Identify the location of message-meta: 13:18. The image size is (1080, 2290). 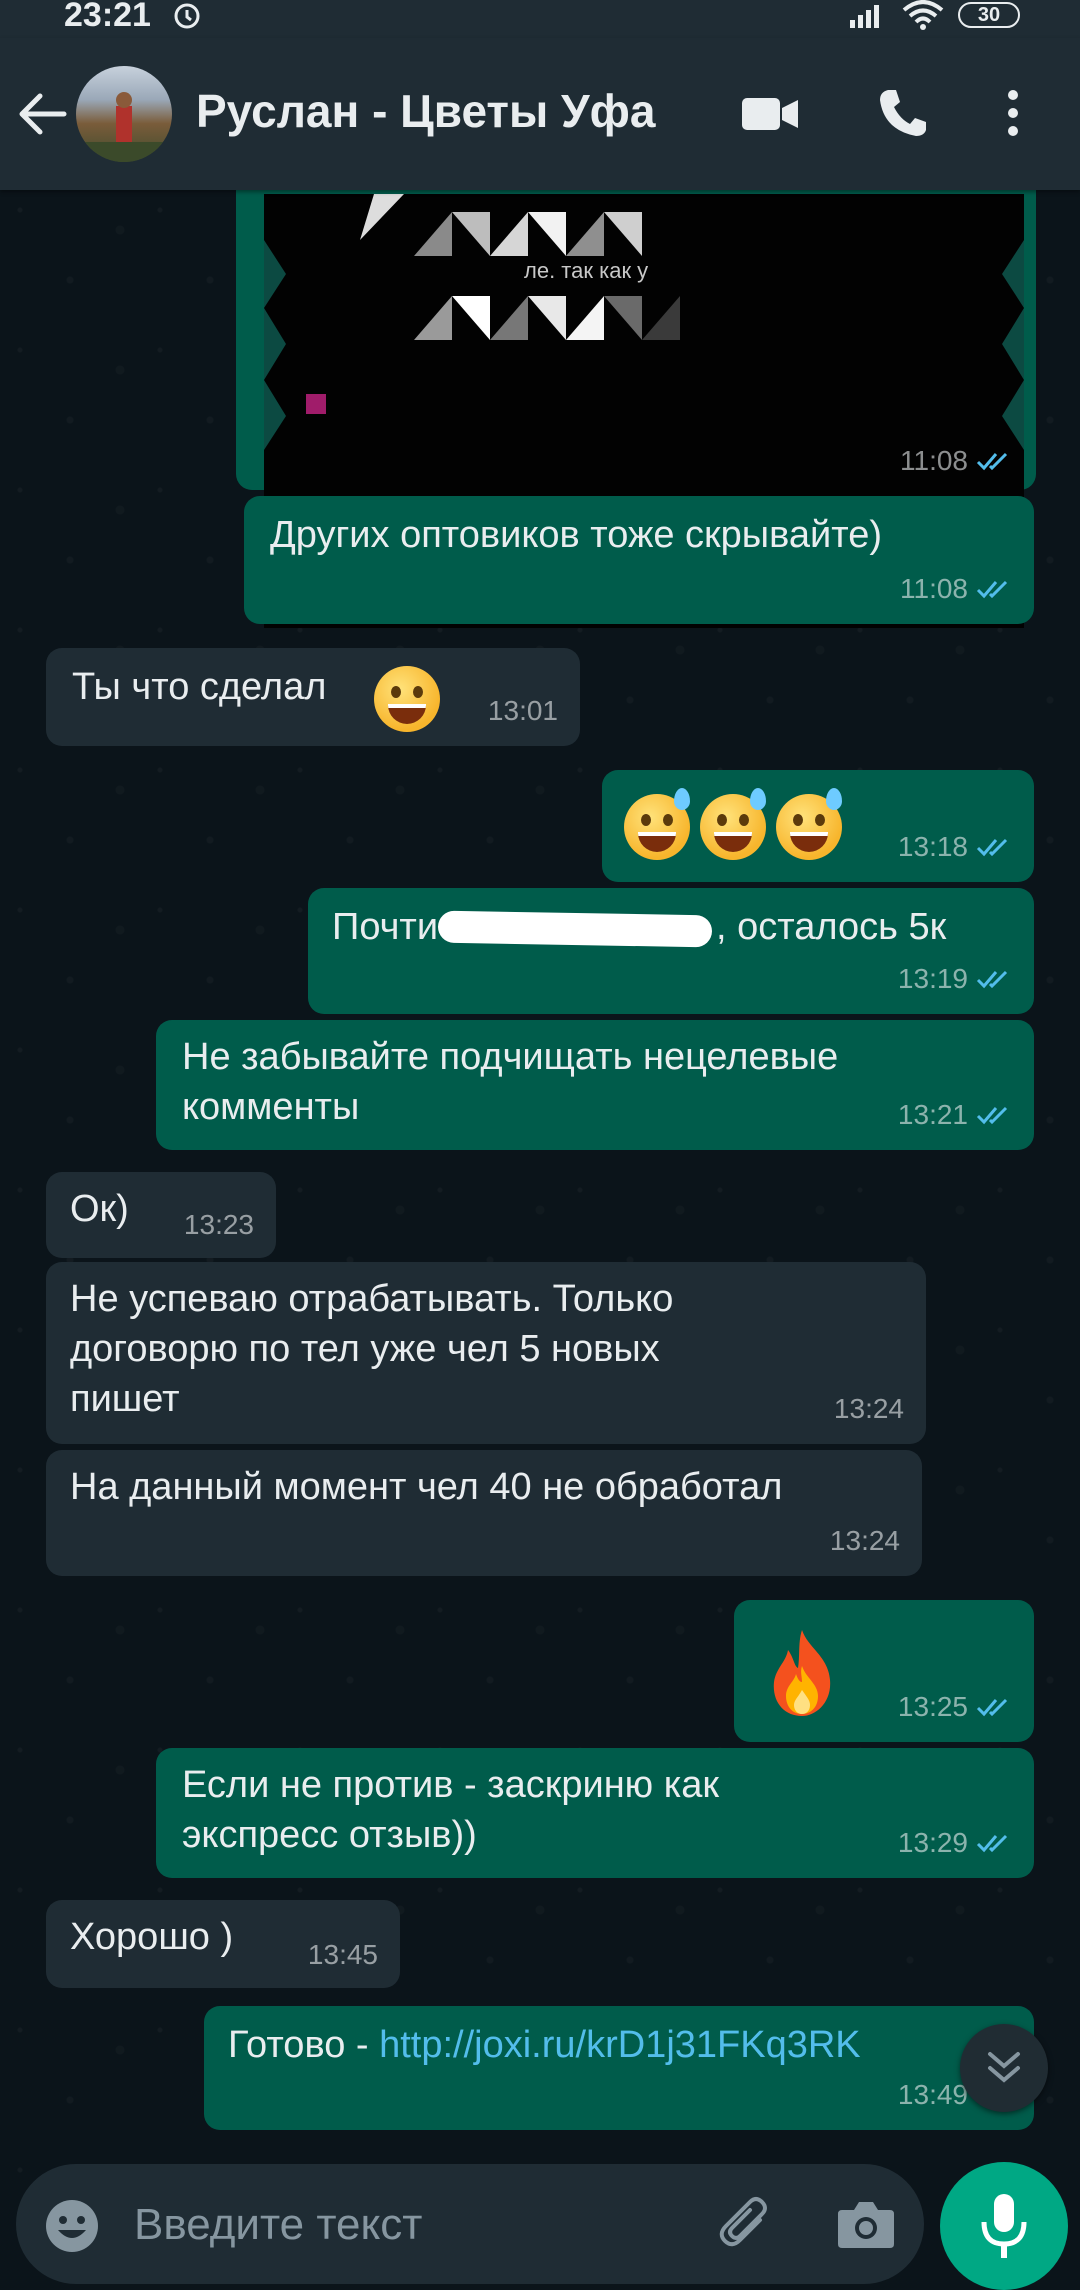
(955, 847).